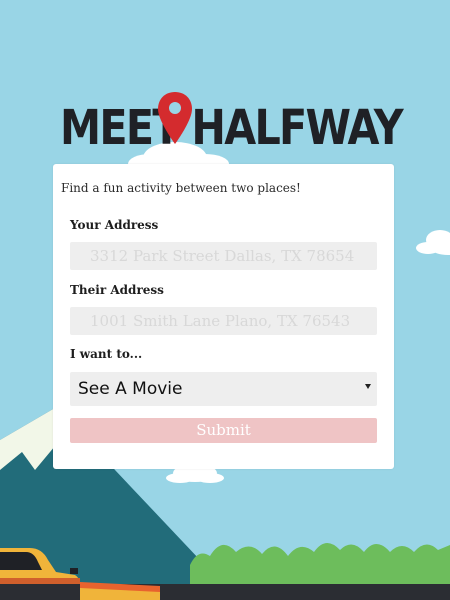 This screenshot has height=600, width=450. I want to click on road, so click(225, 592).